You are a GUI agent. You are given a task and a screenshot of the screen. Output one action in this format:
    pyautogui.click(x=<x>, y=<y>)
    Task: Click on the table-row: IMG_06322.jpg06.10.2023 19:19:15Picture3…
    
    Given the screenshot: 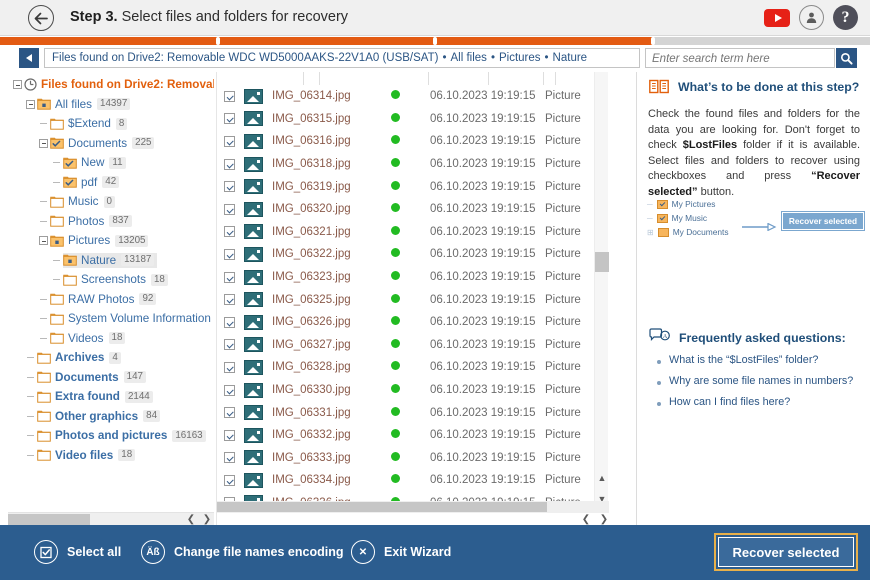 What is the action you would take?
    pyautogui.click(x=413, y=254)
    